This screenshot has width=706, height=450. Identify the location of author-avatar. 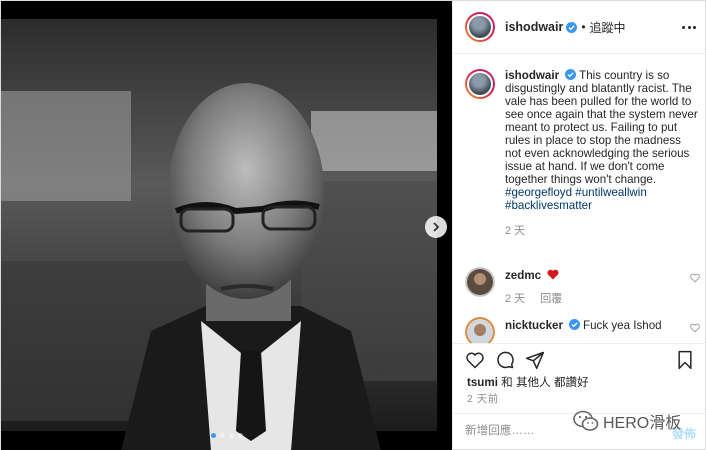
(480, 27).